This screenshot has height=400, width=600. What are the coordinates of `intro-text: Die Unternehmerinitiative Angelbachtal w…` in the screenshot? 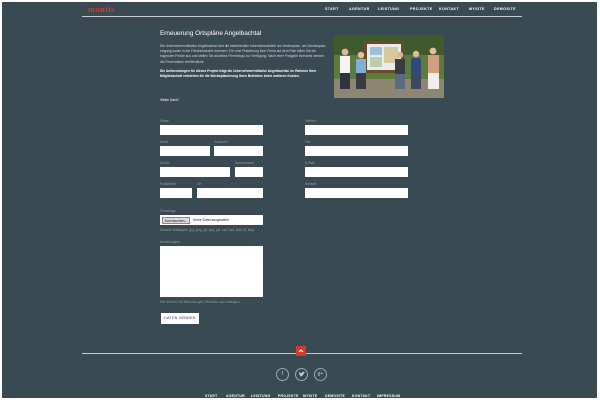 It's located at (243, 54).